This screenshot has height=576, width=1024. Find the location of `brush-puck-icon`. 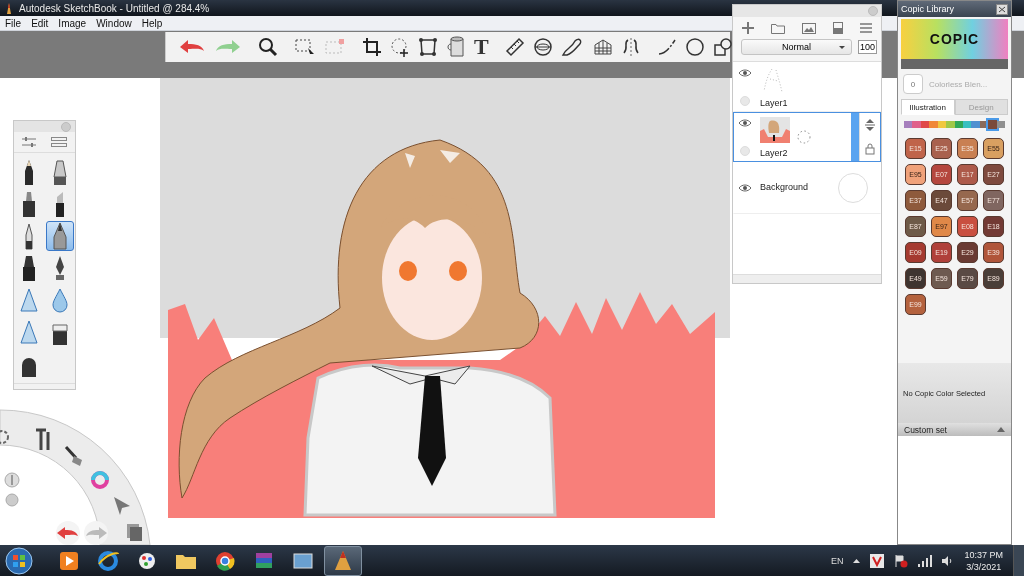

brush-puck-icon is located at coordinates (12, 480).